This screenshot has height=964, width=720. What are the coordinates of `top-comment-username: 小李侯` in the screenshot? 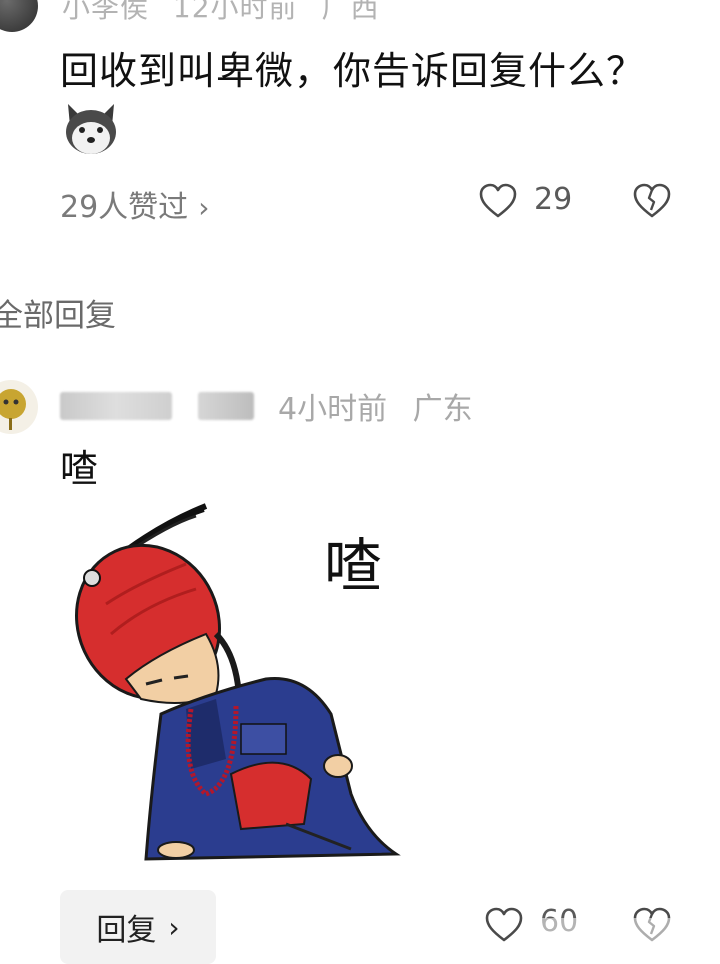 It's located at (105, 12).